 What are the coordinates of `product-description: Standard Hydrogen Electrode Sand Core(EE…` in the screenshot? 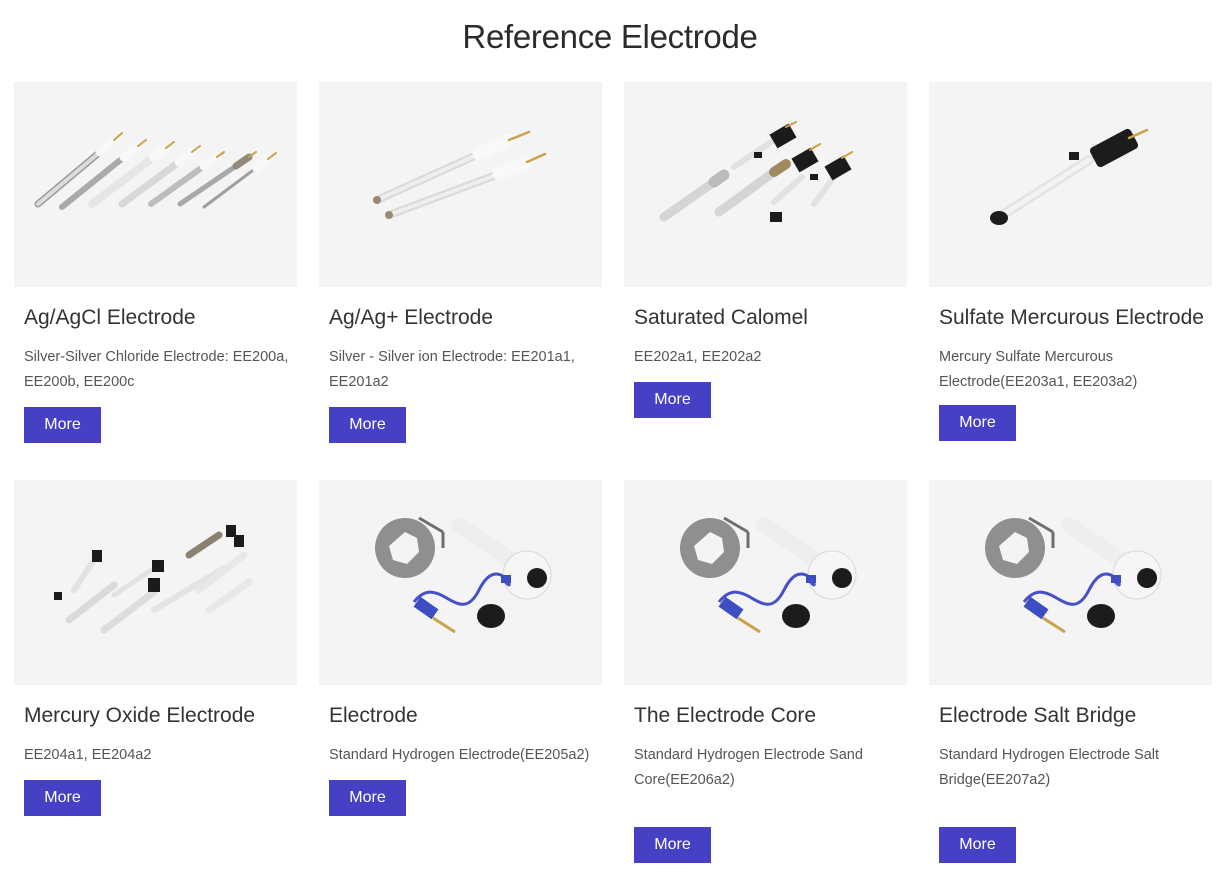 It's located at (748, 767).